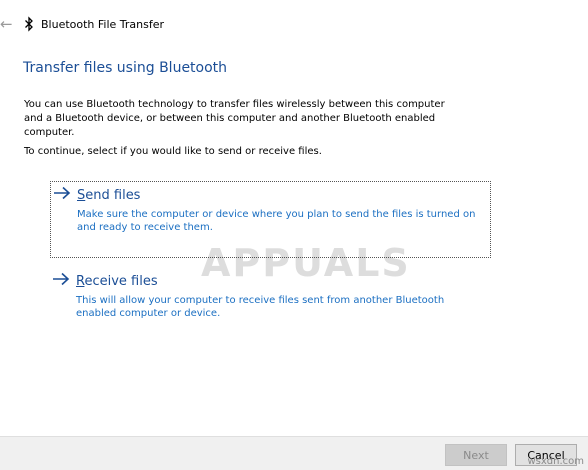 This screenshot has width=588, height=470. Describe the element at coordinates (476, 455) in the screenshot. I see `next-button: Next` at that location.